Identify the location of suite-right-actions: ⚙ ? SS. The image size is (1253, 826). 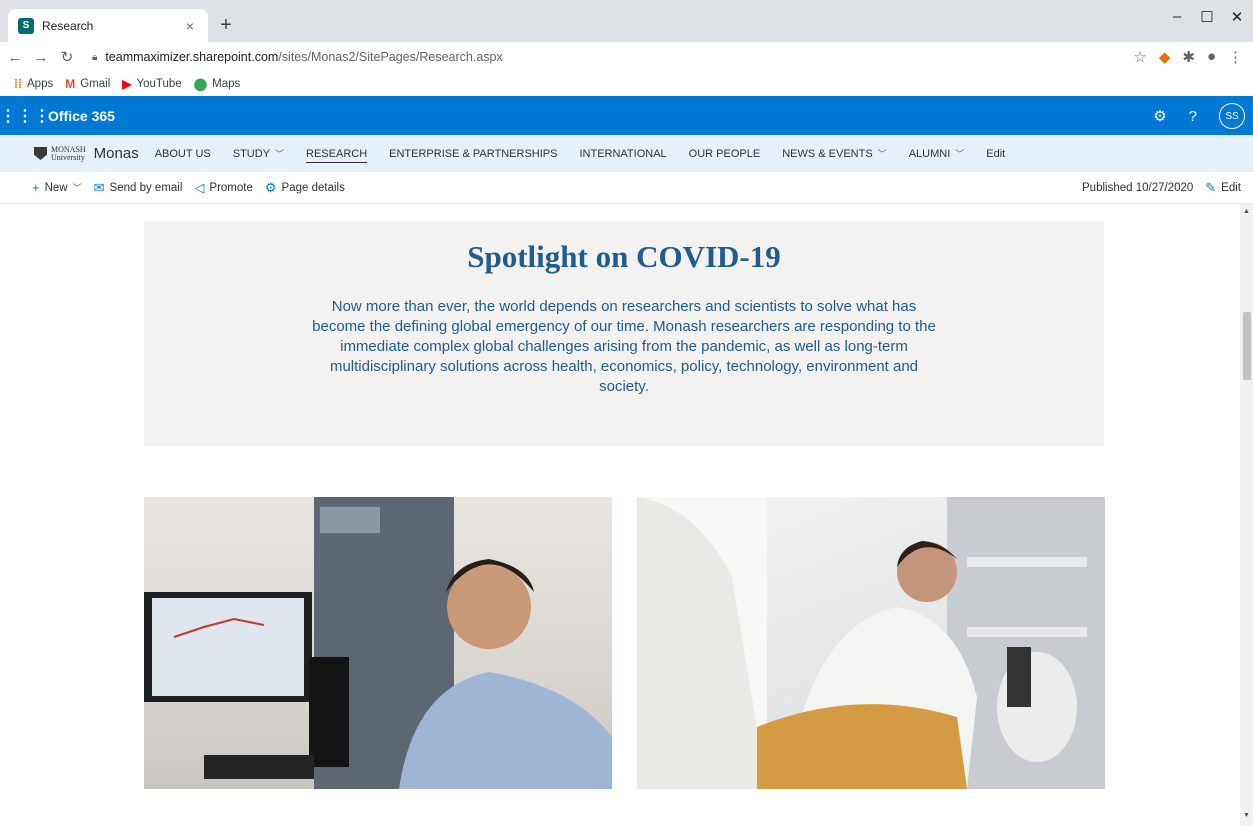
(1199, 116).